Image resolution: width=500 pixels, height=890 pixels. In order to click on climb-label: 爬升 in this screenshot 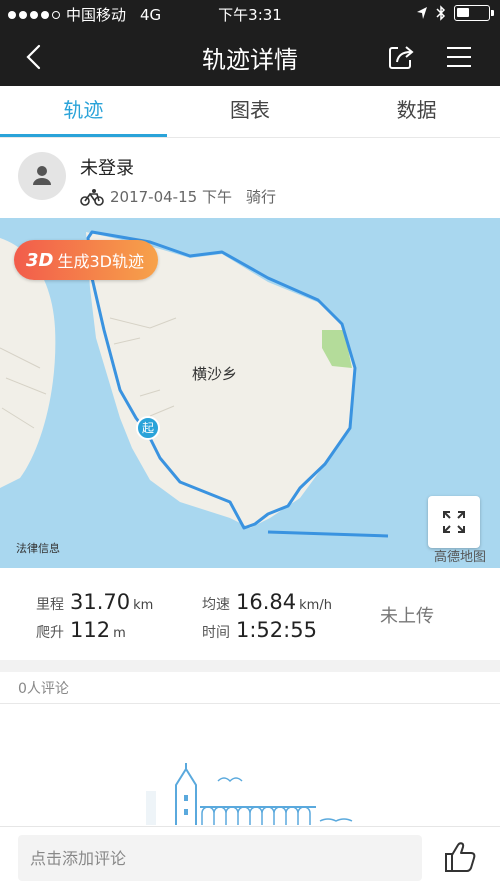, I will do `click(50, 633)`.